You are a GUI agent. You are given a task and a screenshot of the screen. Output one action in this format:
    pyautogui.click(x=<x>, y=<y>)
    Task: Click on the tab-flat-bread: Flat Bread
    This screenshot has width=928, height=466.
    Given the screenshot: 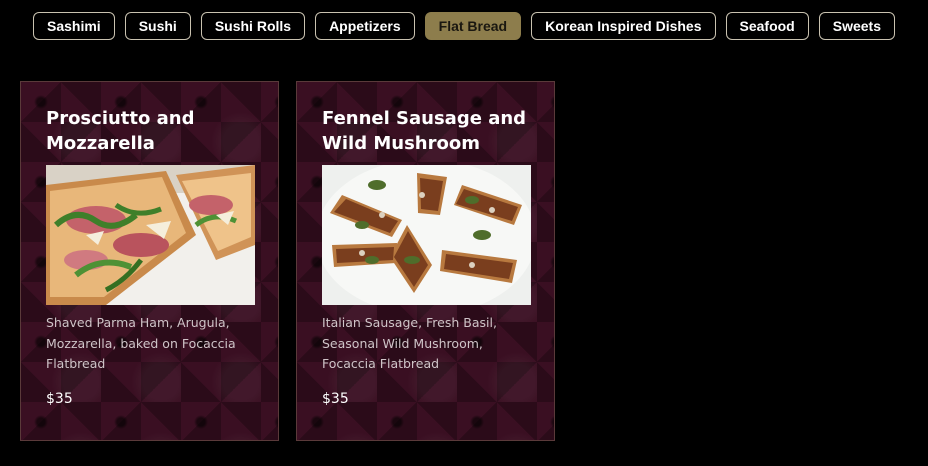 What is the action you would take?
    pyautogui.click(x=473, y=26)
    